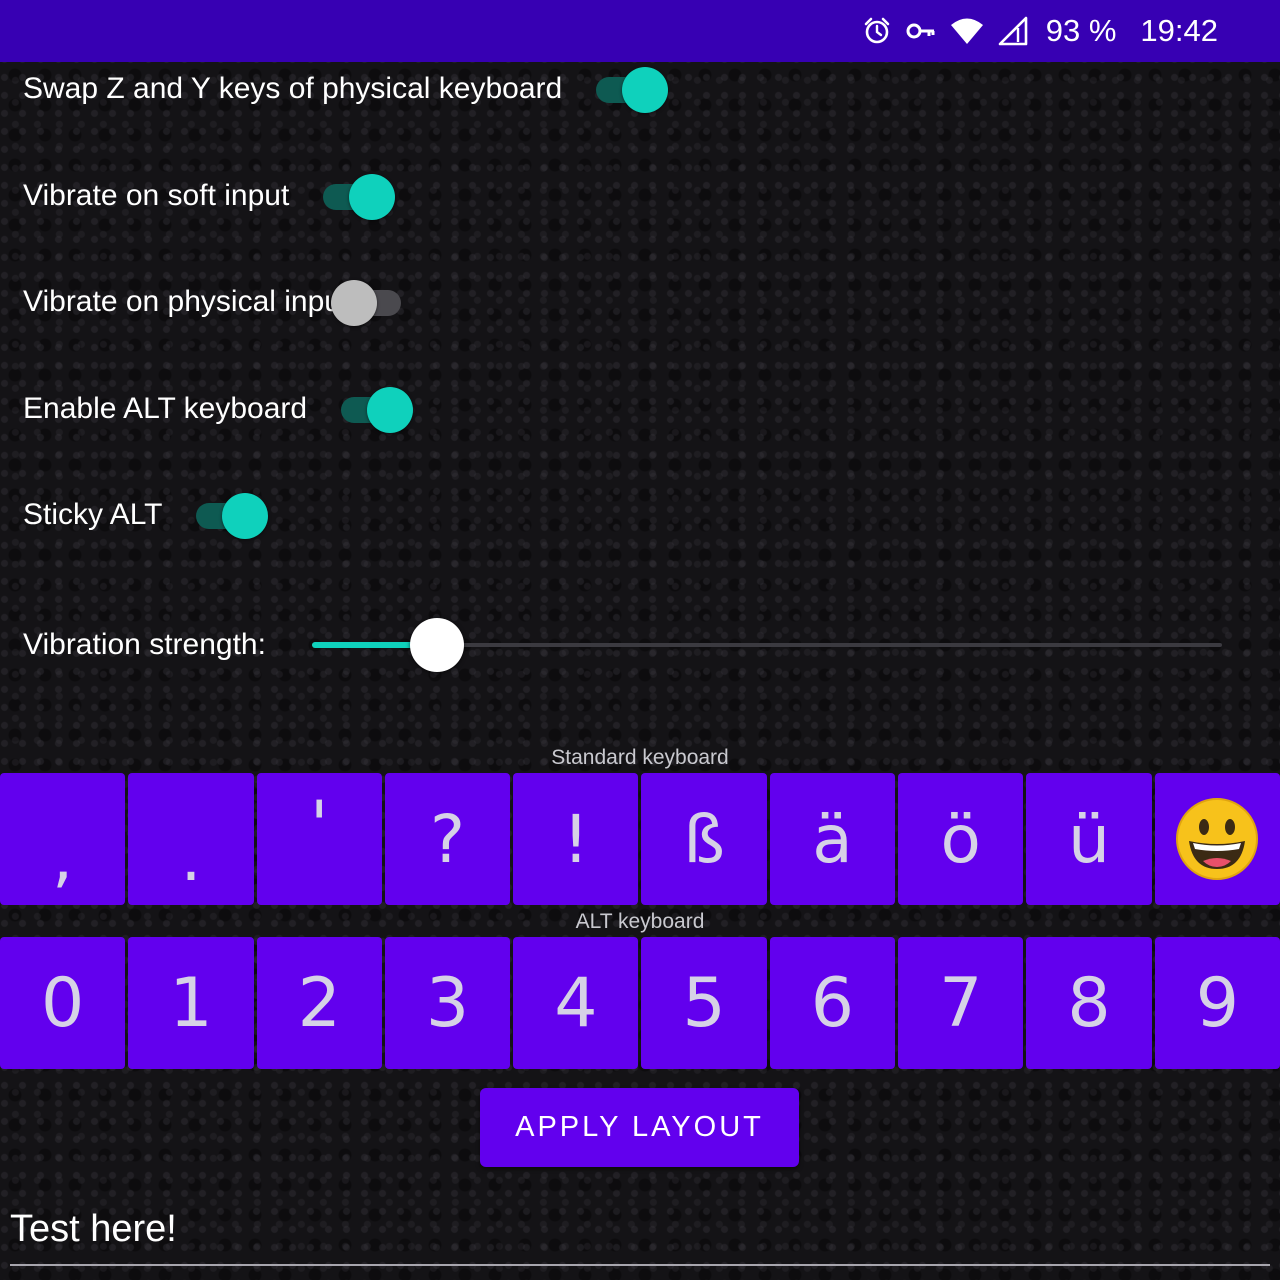  What do you see at coordinates (640, 1003) in the screenshot?
I see `alt-keyboard: 0 1 2 3 4 5 6 7 8 9` at bounding box center [640, 1003].